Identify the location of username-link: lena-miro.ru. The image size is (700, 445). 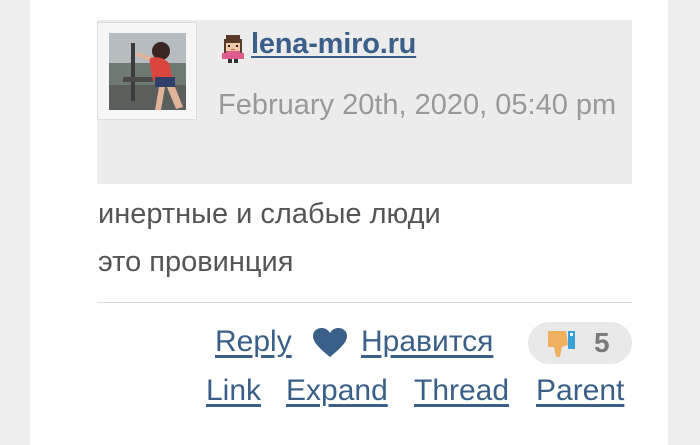
(333, 44).